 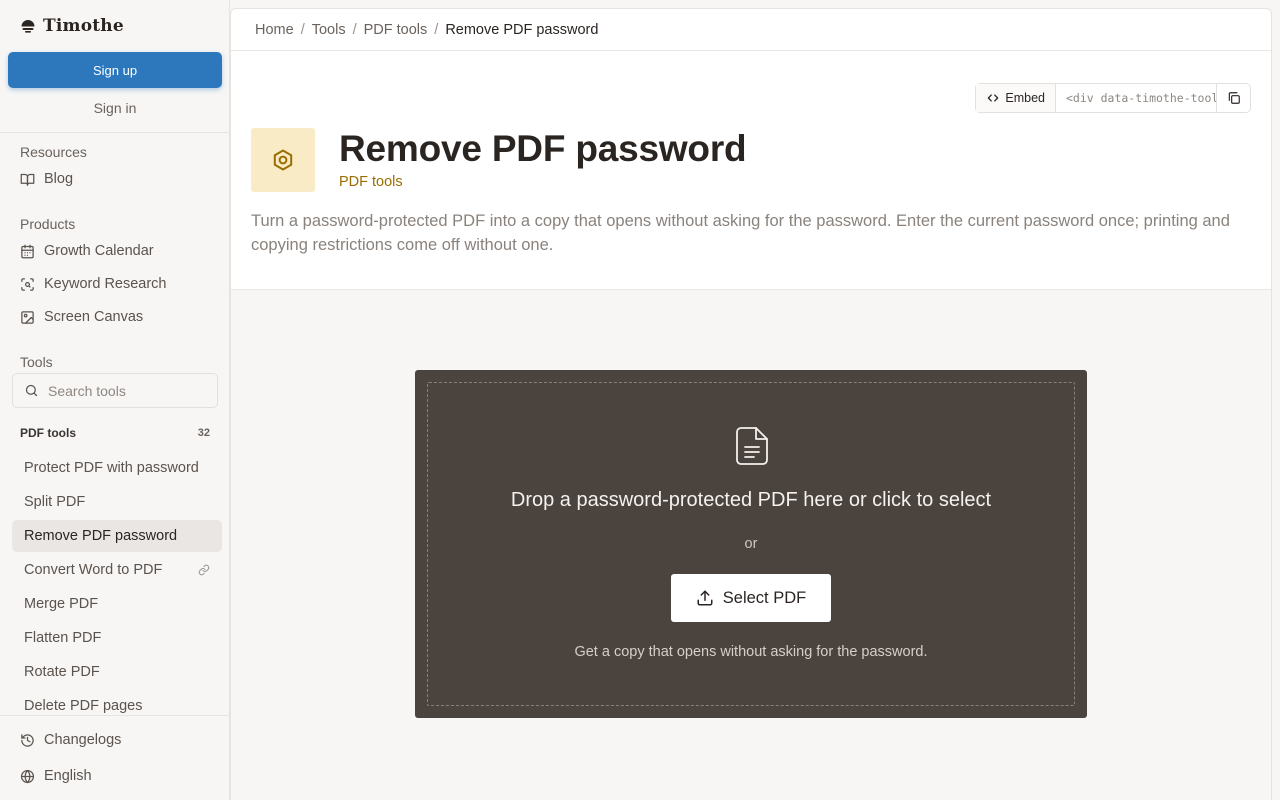 I want to click on page-title: Remove PDF password, so click(x=543, y=148).